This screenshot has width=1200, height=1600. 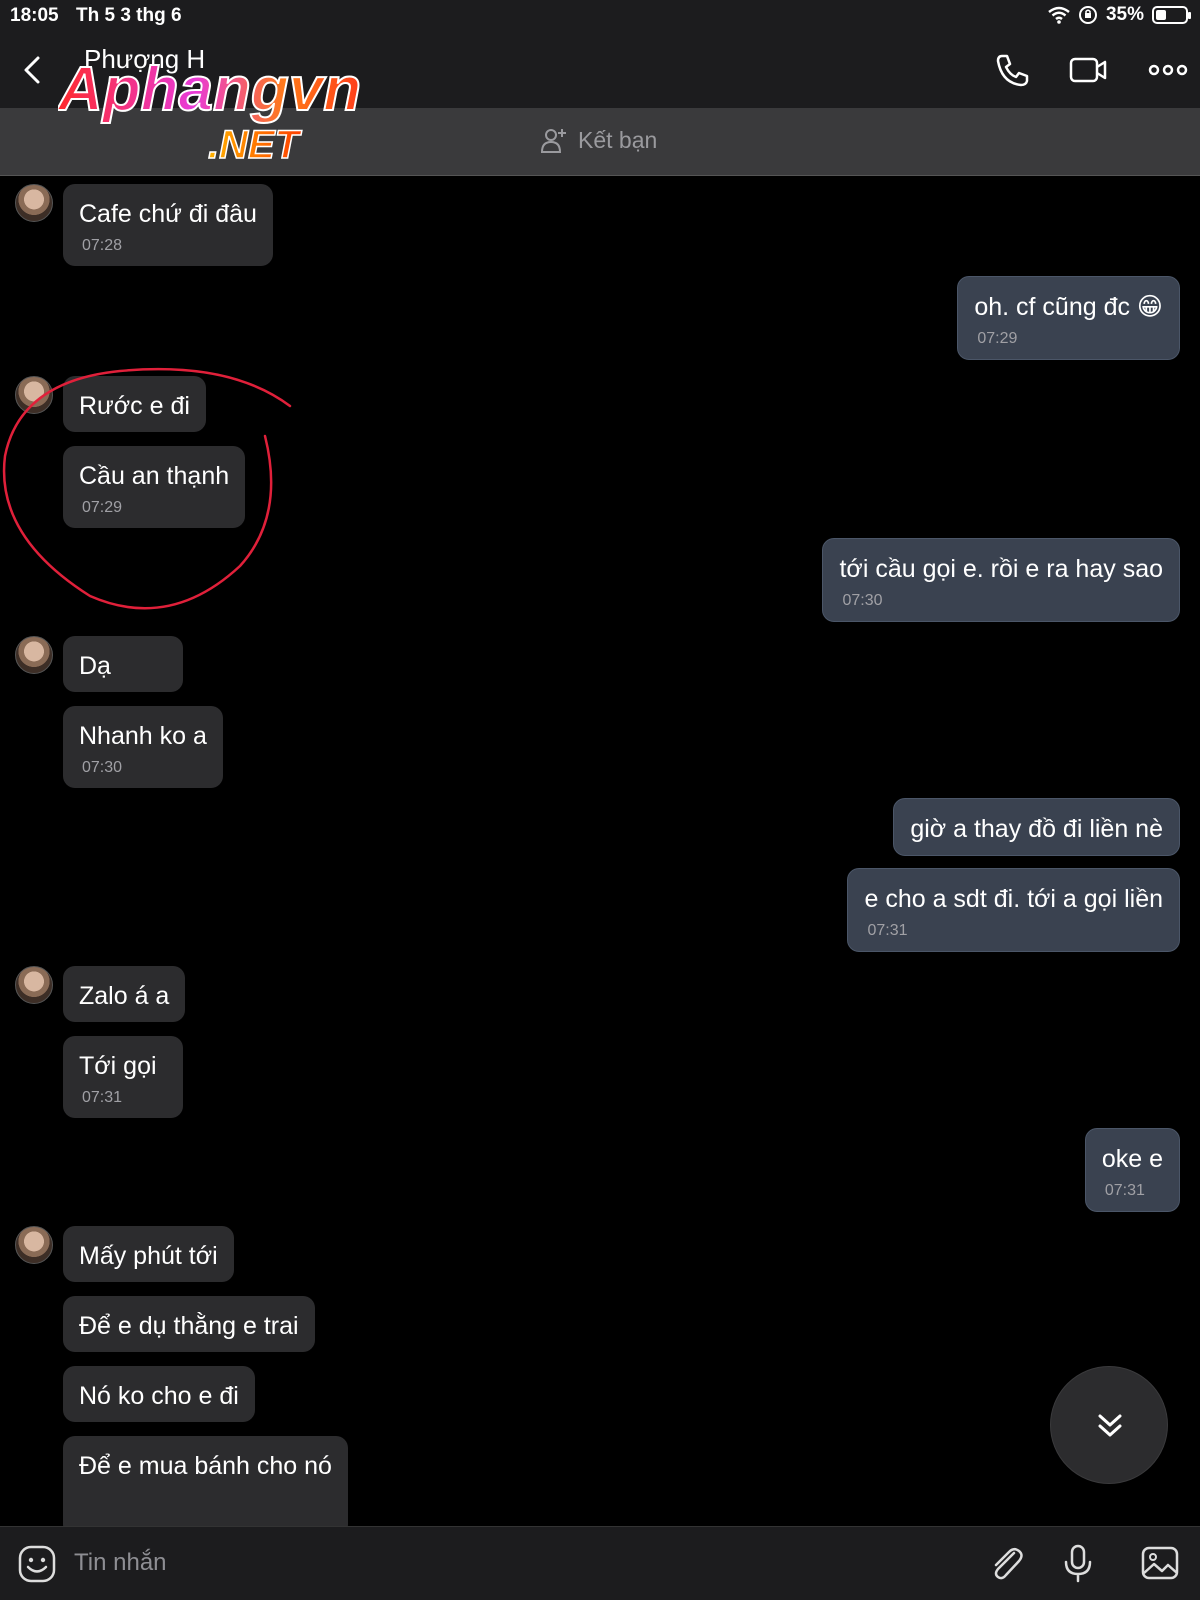 What do you see at coordinates (618, 139) in the screenshot?
I see `add-friend-label: Kết bạn` at bounding box center [618, 139].